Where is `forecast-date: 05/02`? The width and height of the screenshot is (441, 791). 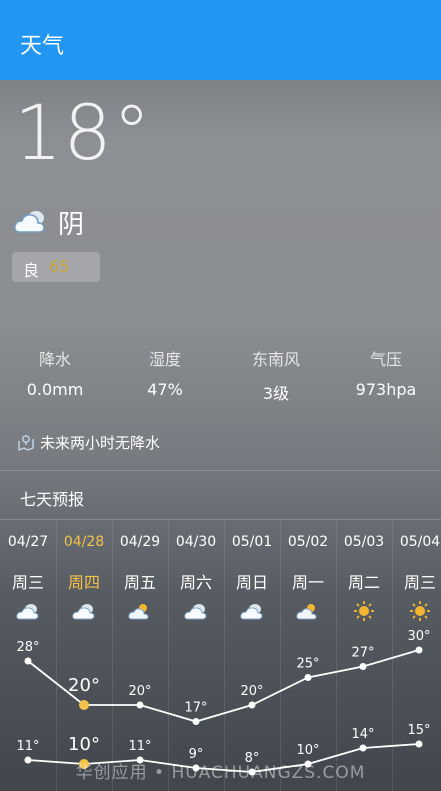
forecast-date: 05/02 is located at coordinates (308, 542).